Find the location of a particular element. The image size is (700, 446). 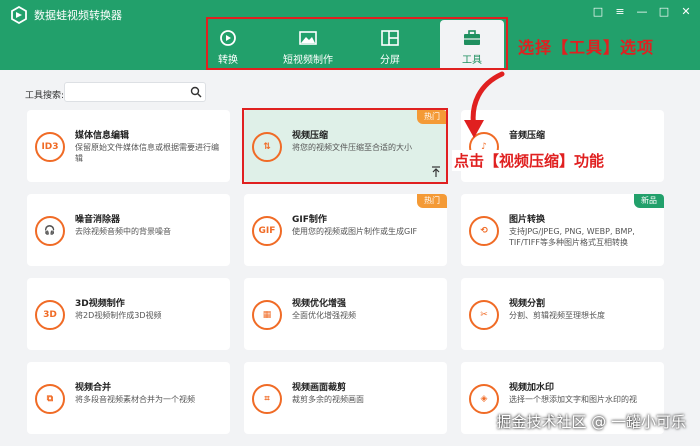

tool-card-gif-maker: 热门 GIF GIF制作 使用您的视频或图片制作或生成GIF is located at coordinates (345, 230).